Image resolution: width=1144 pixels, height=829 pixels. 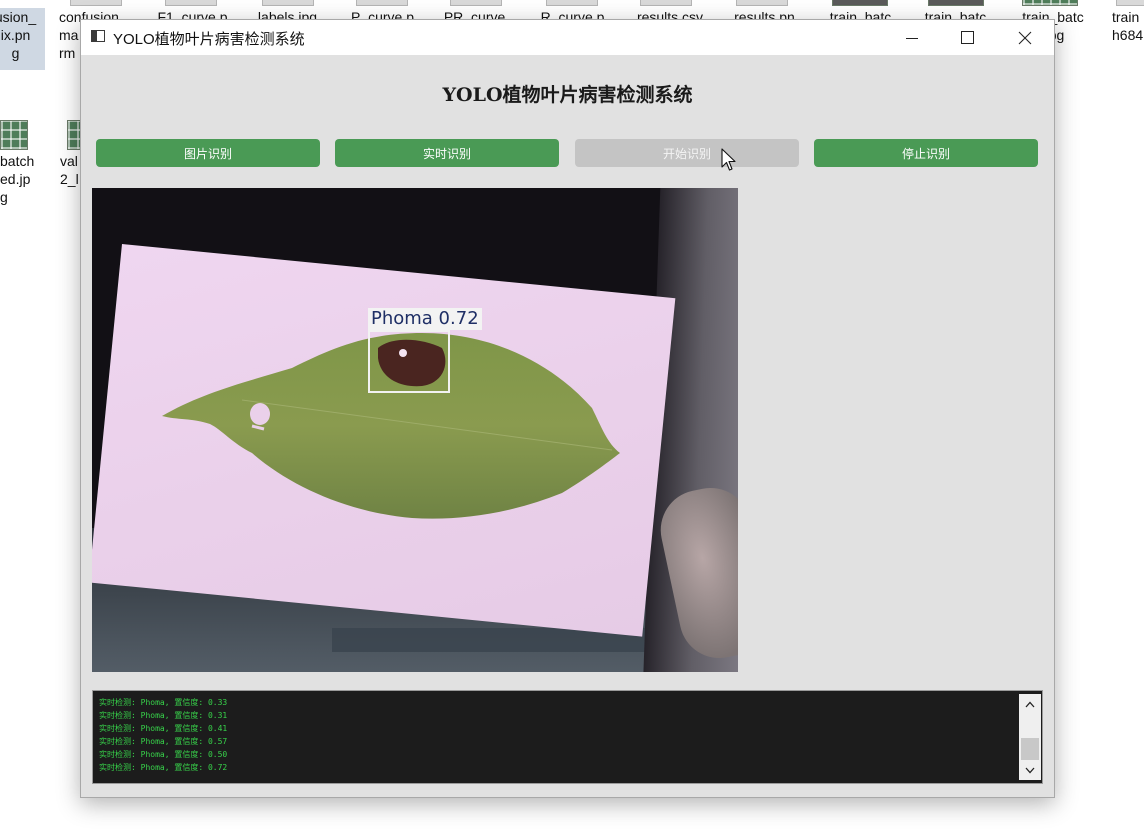 I want to click on mouse-cursor-icon, so click(x=728, y=159).